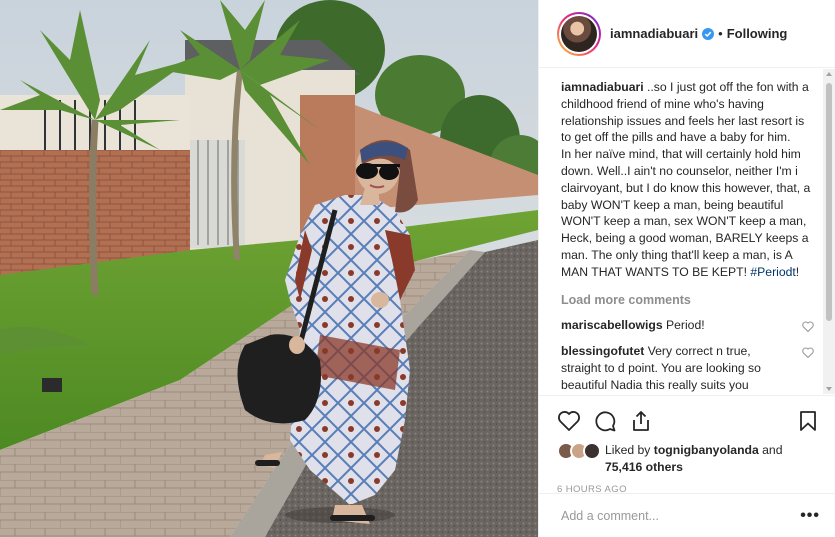 The width and height of the screenshot is (835, 537). Describe the element at coordinates (757, 33) in the screenshot. I see `following-button: Following` at that location.